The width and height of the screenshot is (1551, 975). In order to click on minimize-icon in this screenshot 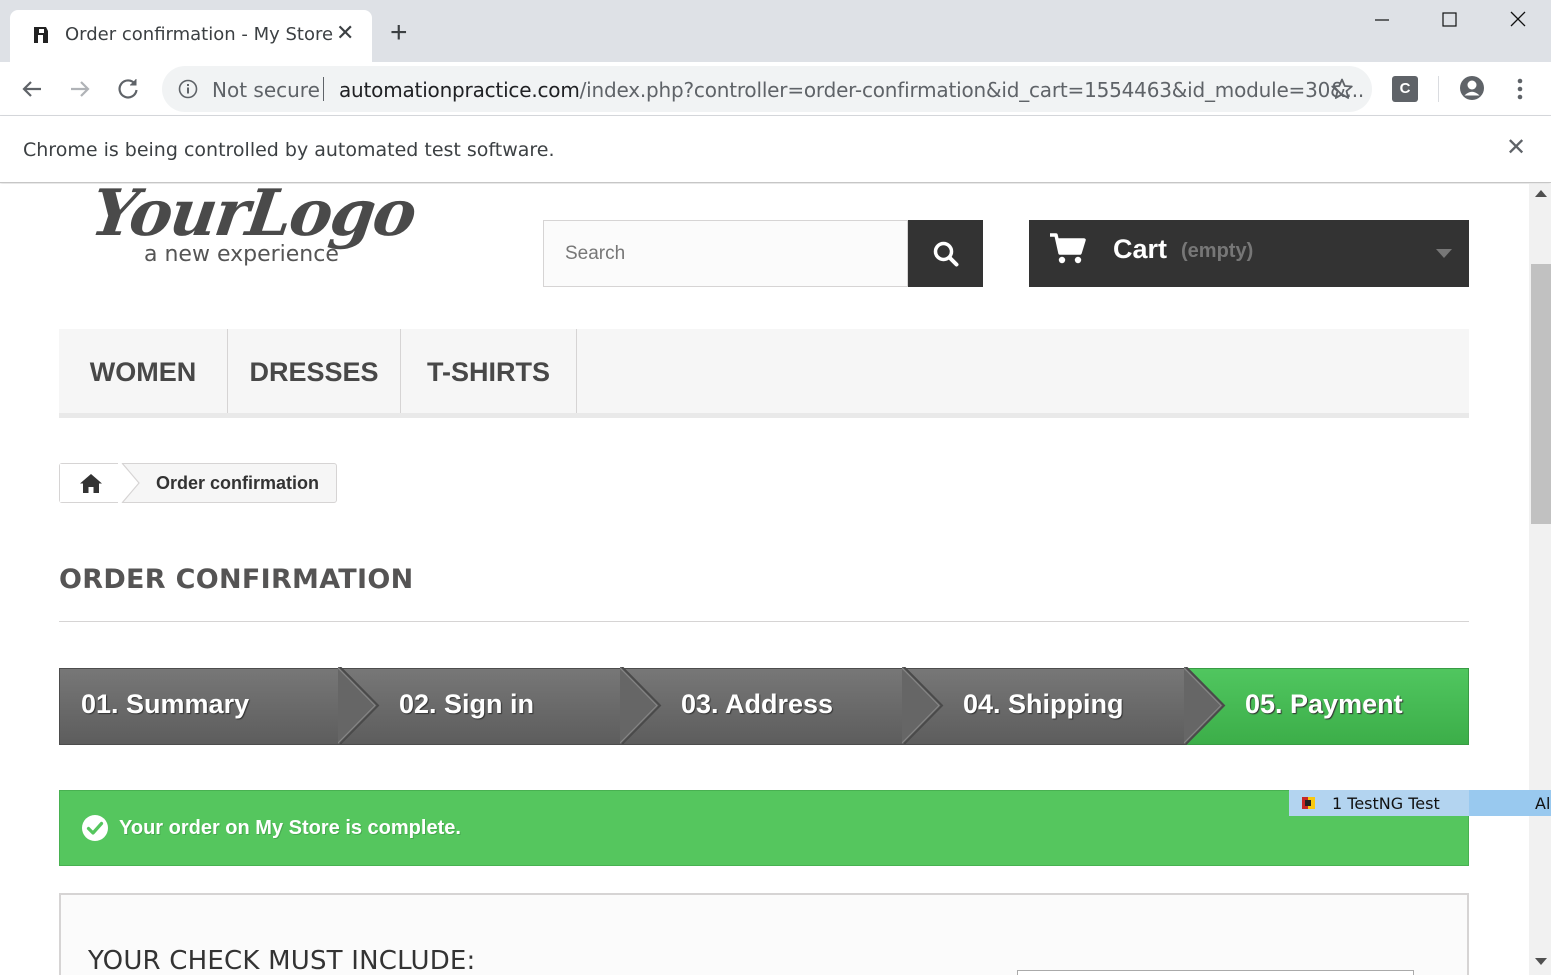, I will do `click(1383, 20)`.